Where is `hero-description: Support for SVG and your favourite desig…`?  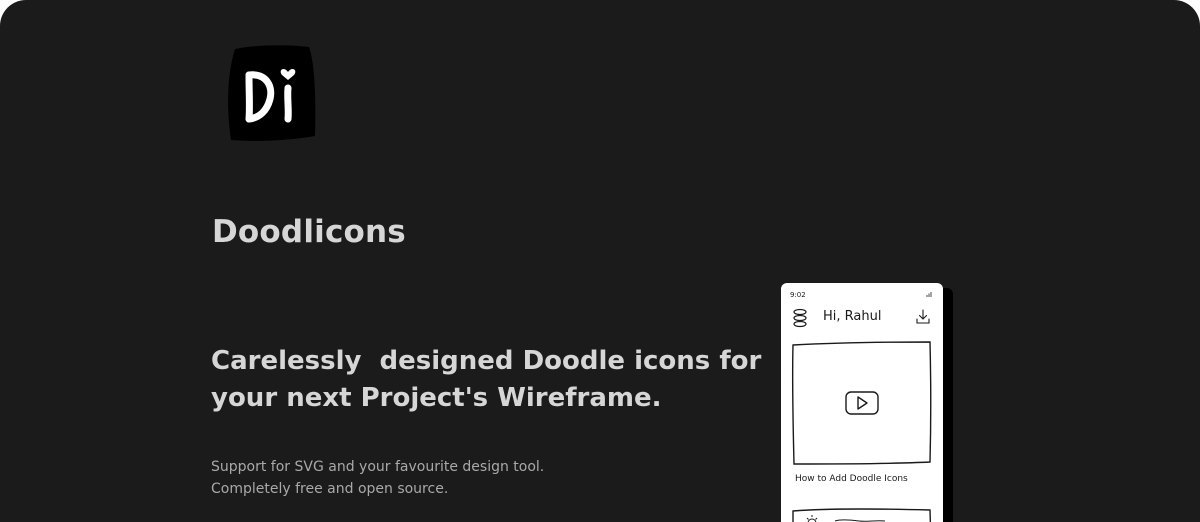
hero-description: Support for SVG and your favourite desig… is located at coordinates (377, 478).